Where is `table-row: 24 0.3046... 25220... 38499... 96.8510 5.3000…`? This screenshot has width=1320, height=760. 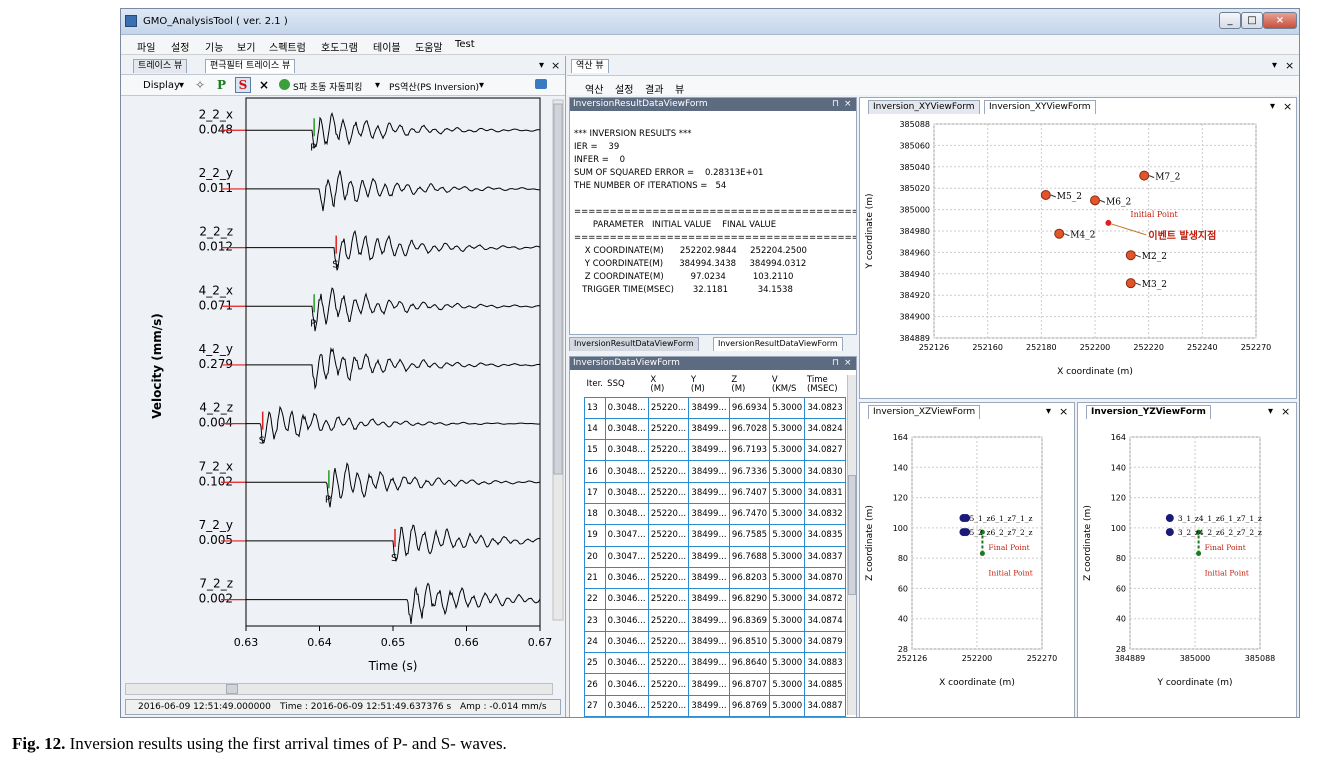
table-row: 24 0.3046... 25220... 38499... 96.8510 5.3000… is located at coordinates (715, 642).